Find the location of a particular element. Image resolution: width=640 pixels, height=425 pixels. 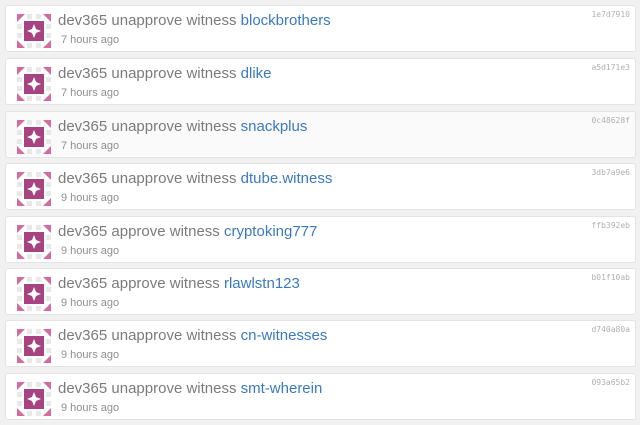

activity-text: dev365 approve witness rlawlstn123 is located at coordinates (179, 284).